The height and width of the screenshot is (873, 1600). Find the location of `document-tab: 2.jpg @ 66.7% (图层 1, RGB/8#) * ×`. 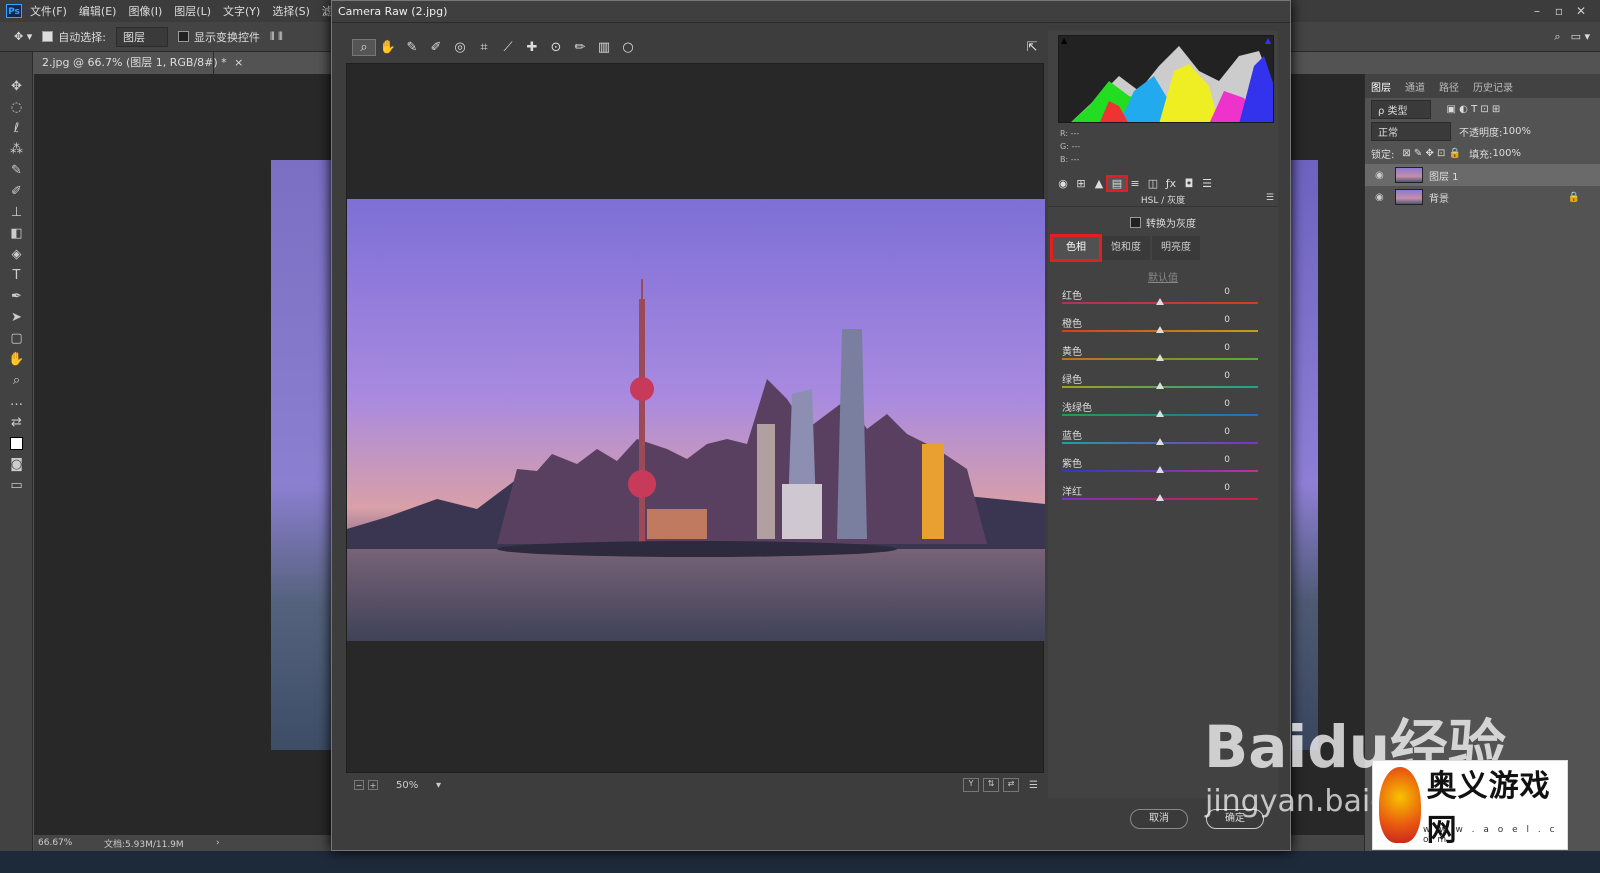

document-tab: 2.jpg @ 66.7% (图层 1, RGB/8#) * × is located at coordinates (138, 63).